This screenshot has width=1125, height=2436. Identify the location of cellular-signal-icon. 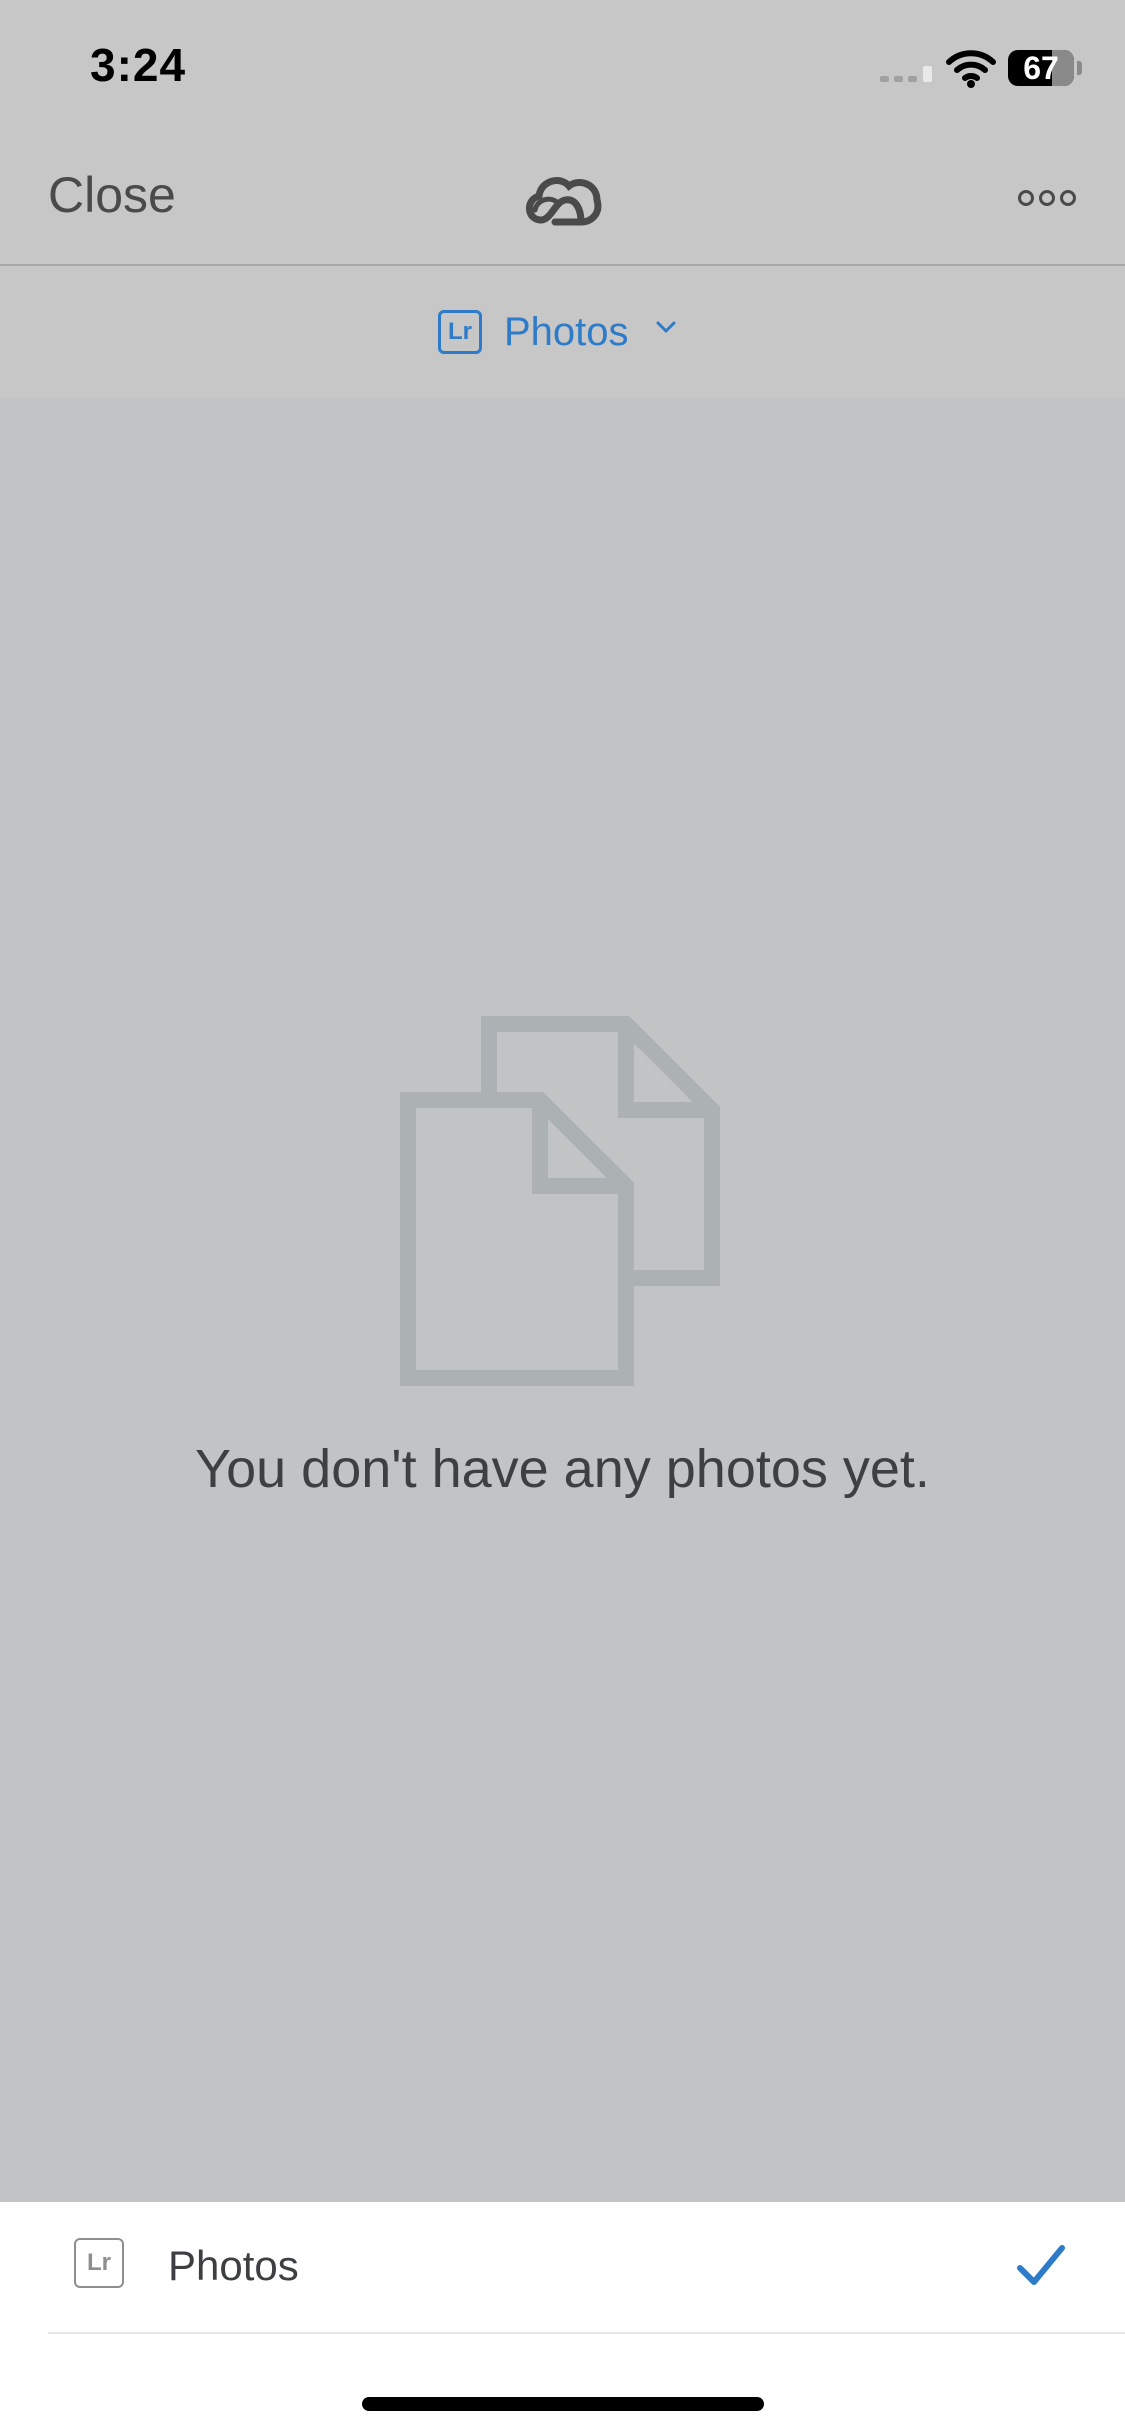
(906, 74).